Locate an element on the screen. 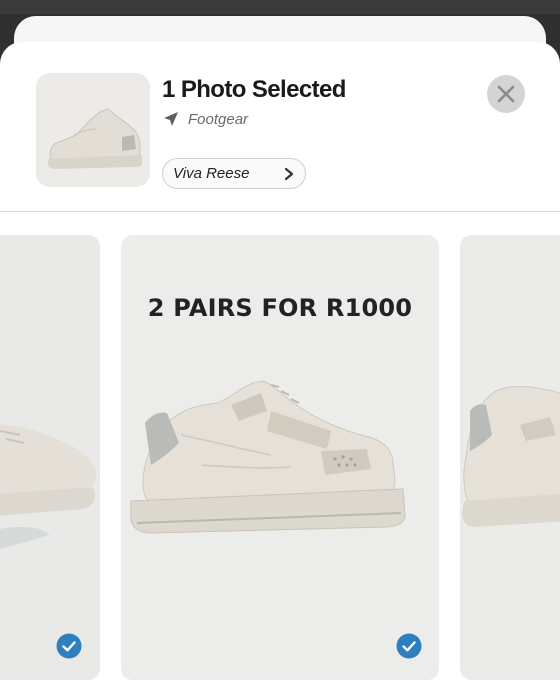 This screenshot has width=560, height=700. status-strip is located at coordinates (280, 7).